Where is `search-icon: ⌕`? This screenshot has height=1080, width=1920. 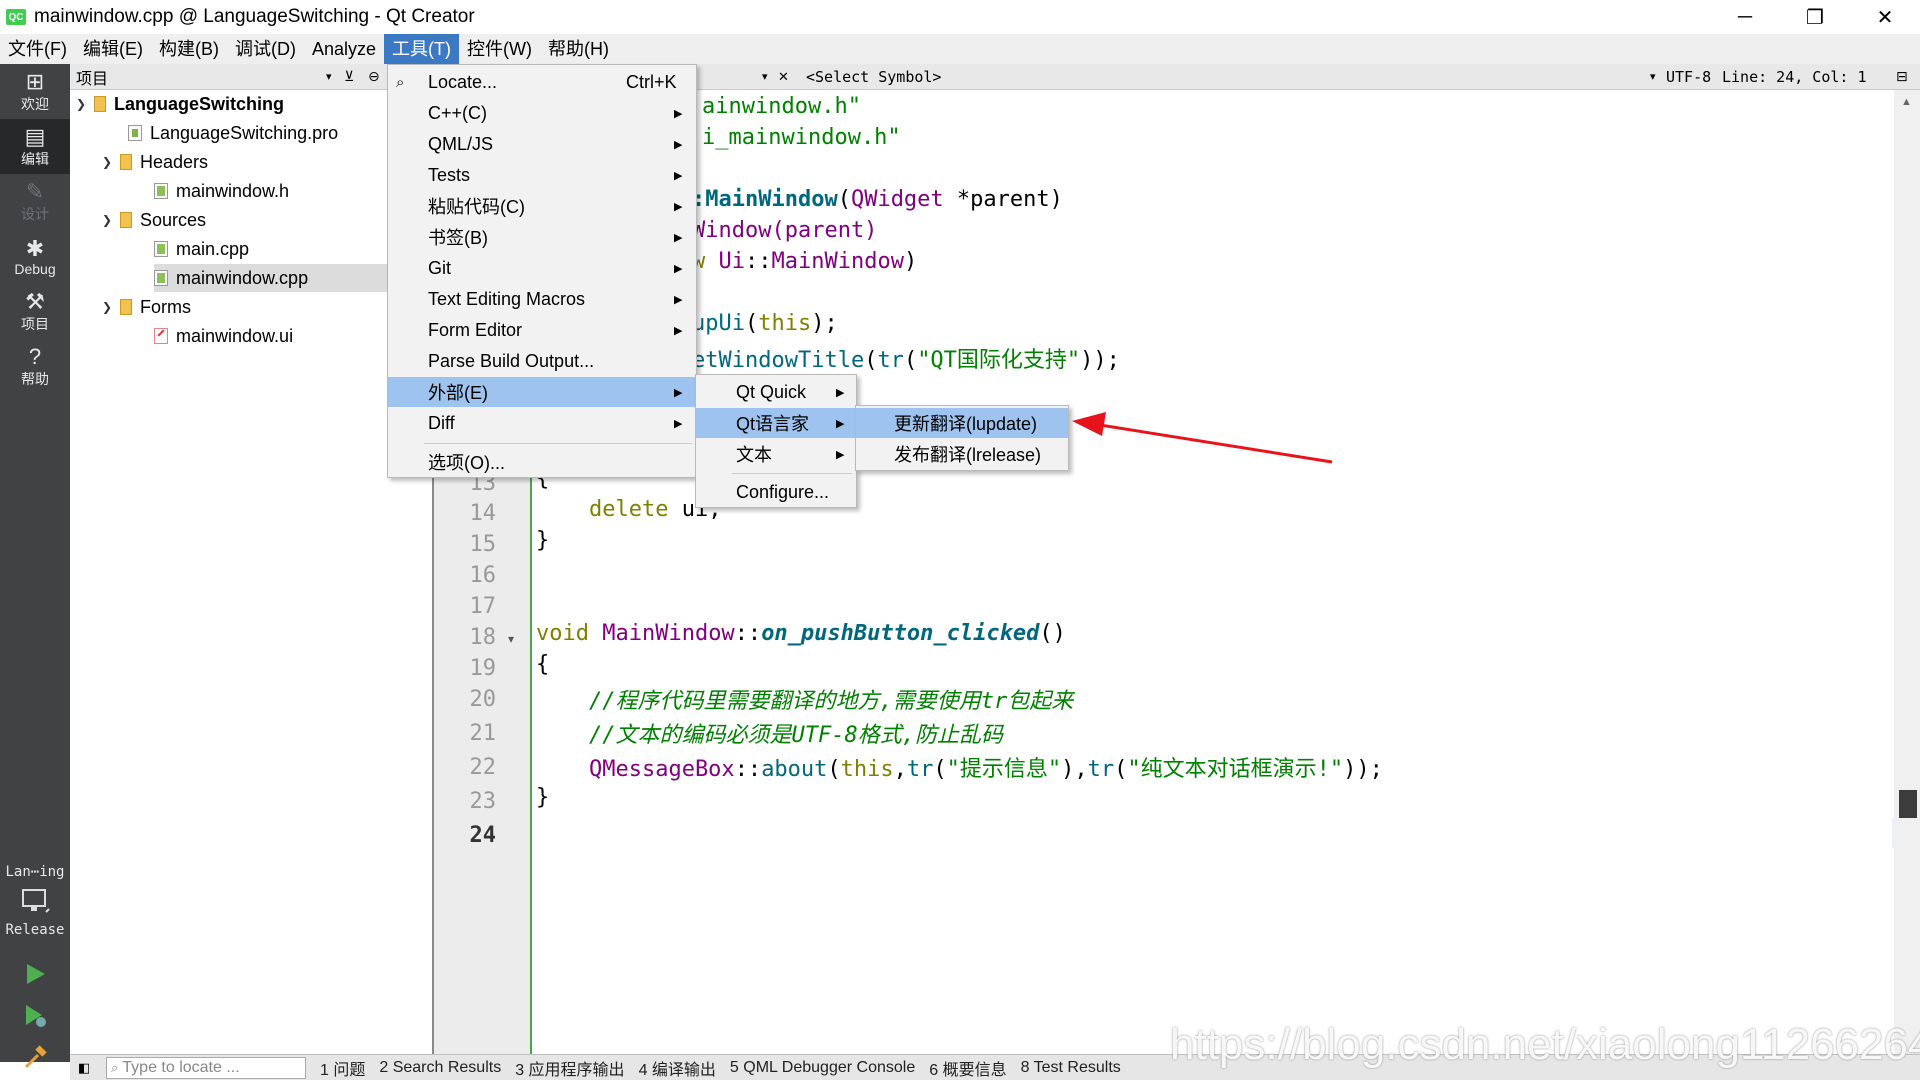
search-icon: ⌕ is located at coordinates (115, 1067).